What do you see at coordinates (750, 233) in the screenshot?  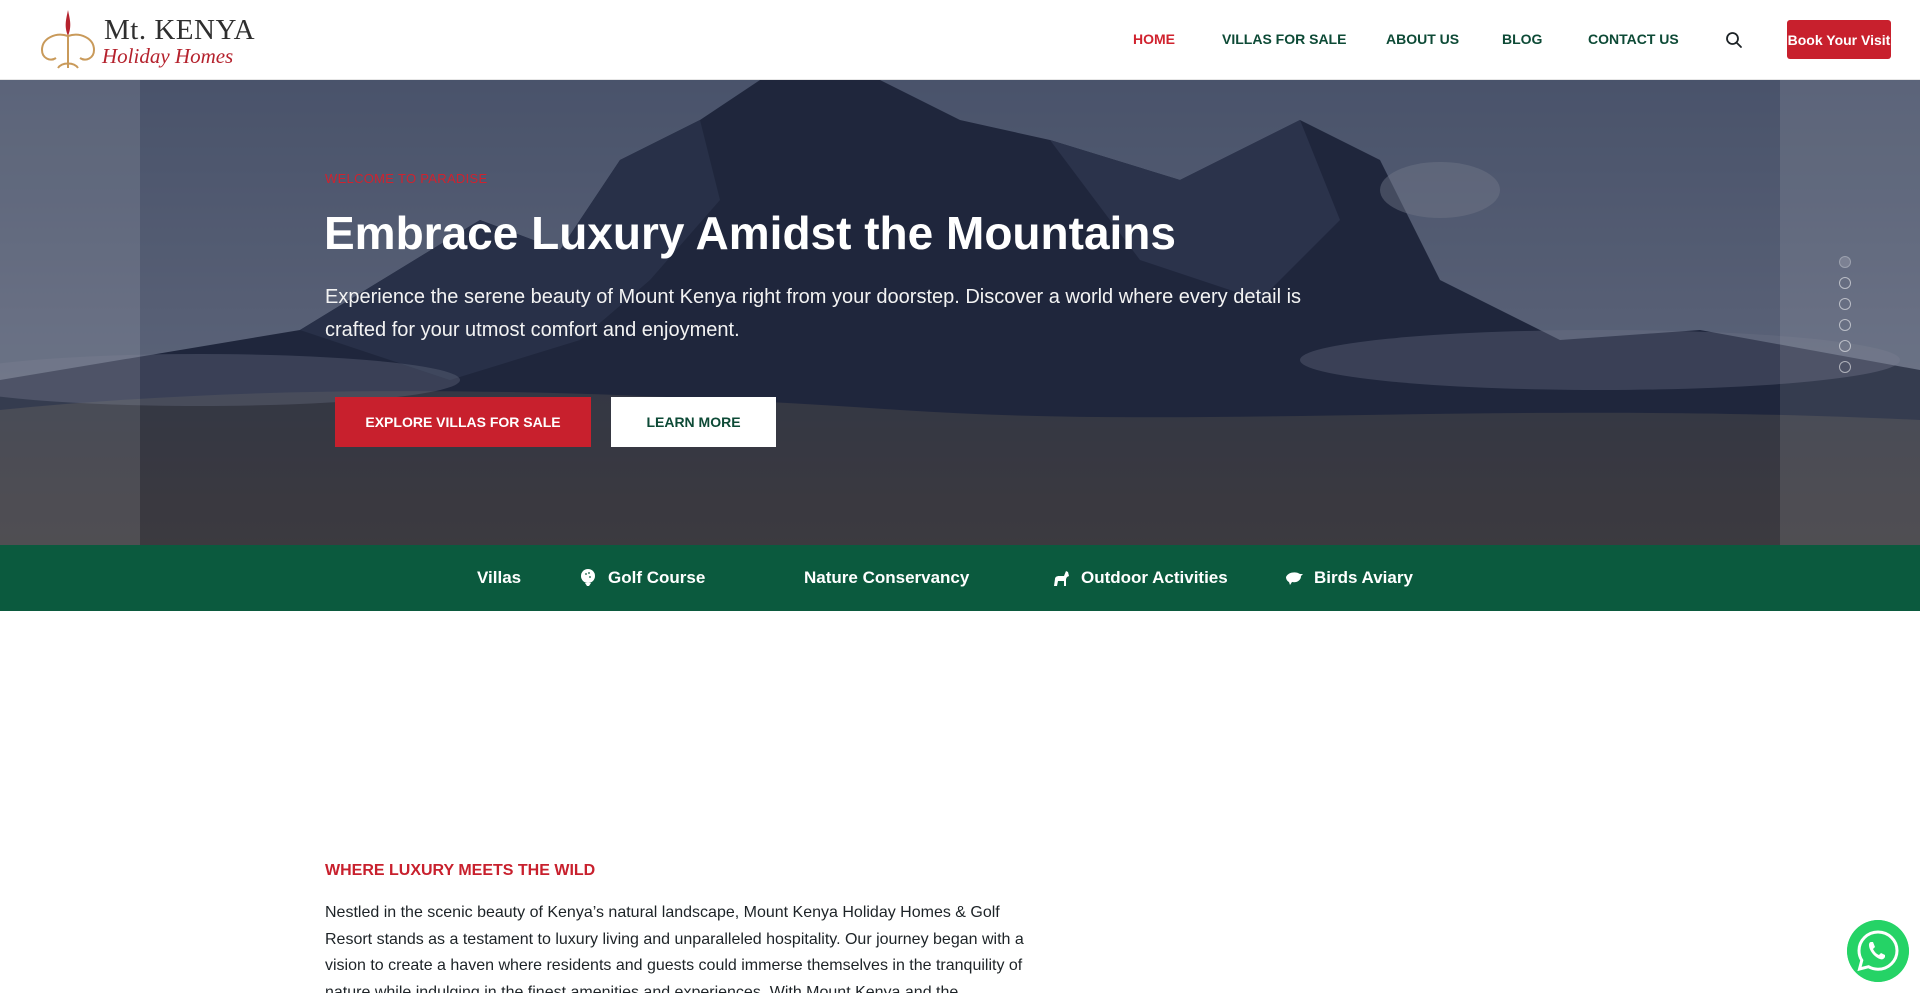 I see `hero-title: Embrace Luxury Amidst the Mountains` at bounding box center [750, 233].